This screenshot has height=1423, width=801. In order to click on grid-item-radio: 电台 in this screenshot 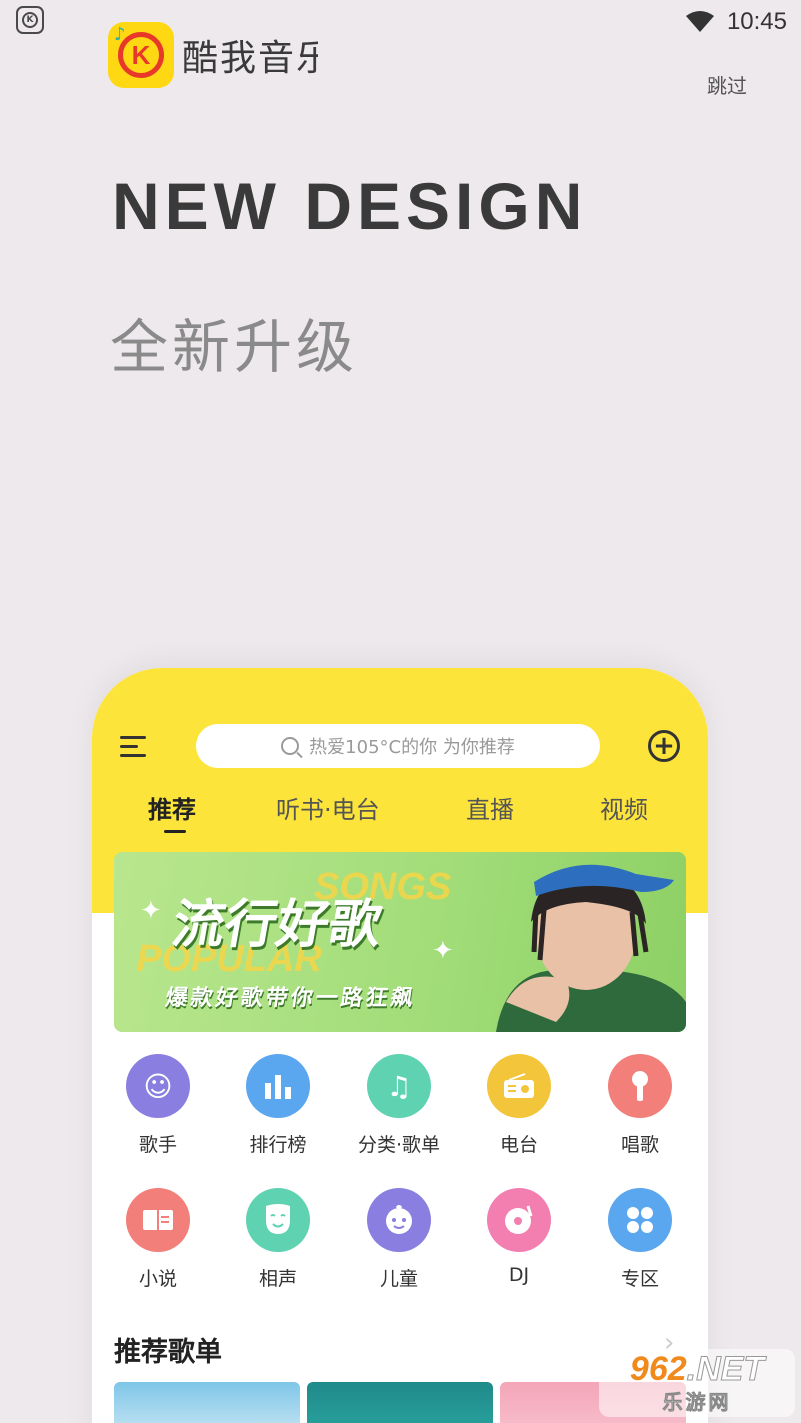, I will do `click(519, 1105)`.